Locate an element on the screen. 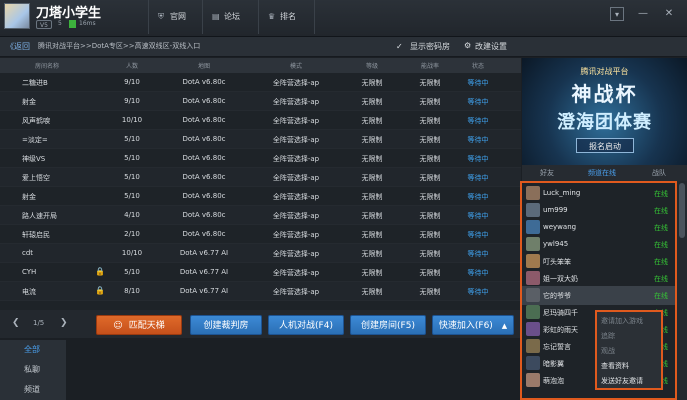 This screenshot has width=687, height=400. event-banner: 腾讯对战平台 神战杯 澄海团体赛 报名启动 is located at coordinates (604, 111).